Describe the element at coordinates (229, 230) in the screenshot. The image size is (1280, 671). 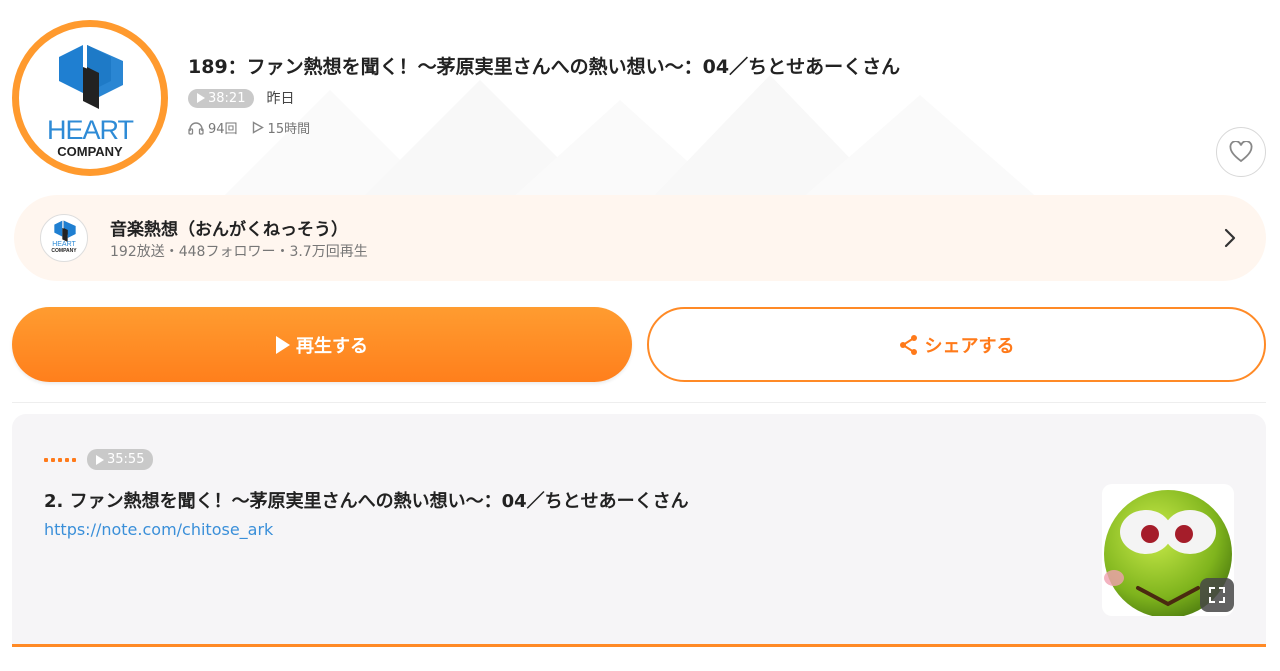
I see `channel-name: 音楽熱想（おんがくねっそう）` at that location.